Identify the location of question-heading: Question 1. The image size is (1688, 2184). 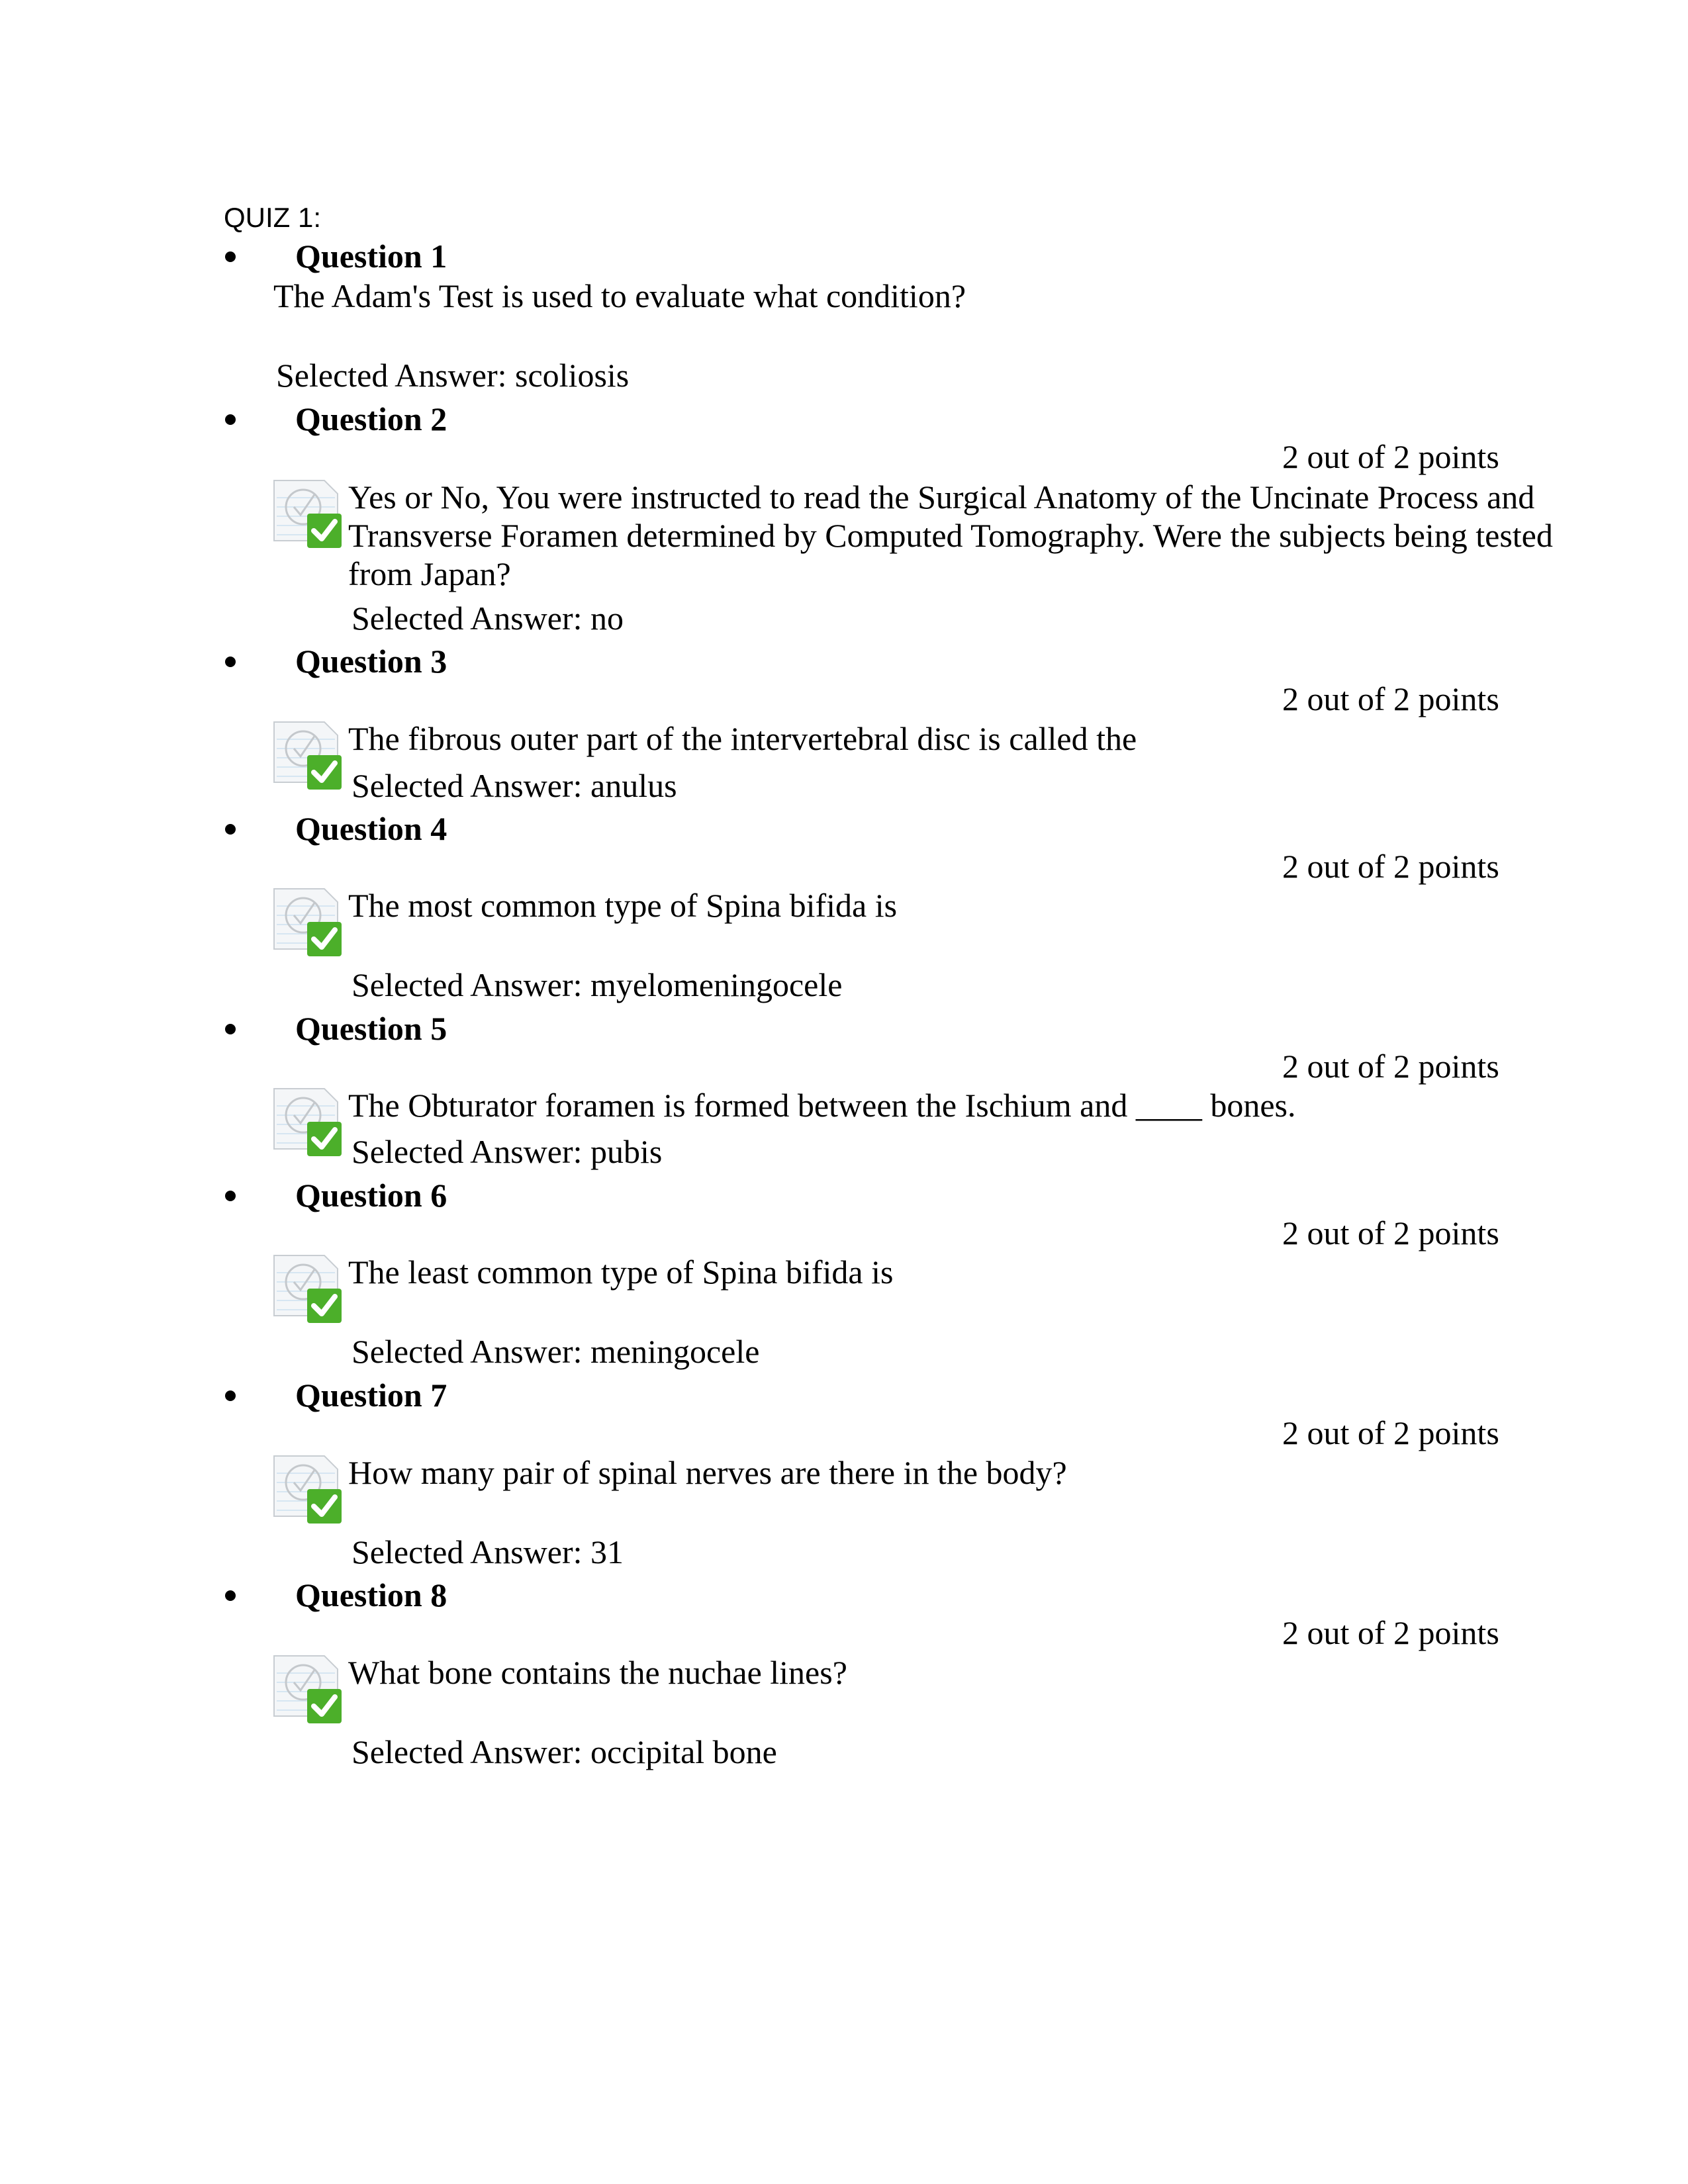
(371, 256).